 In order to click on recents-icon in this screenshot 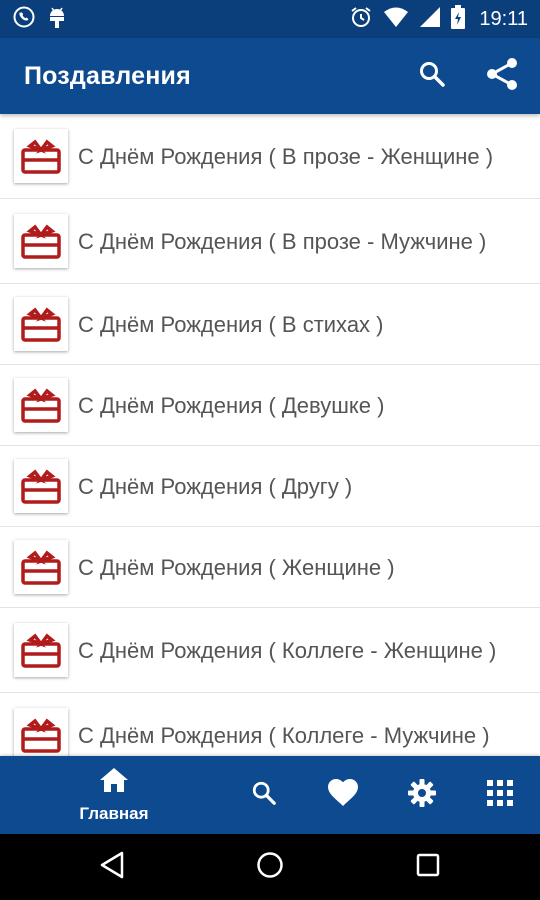, I will do `click(428, 867)`.